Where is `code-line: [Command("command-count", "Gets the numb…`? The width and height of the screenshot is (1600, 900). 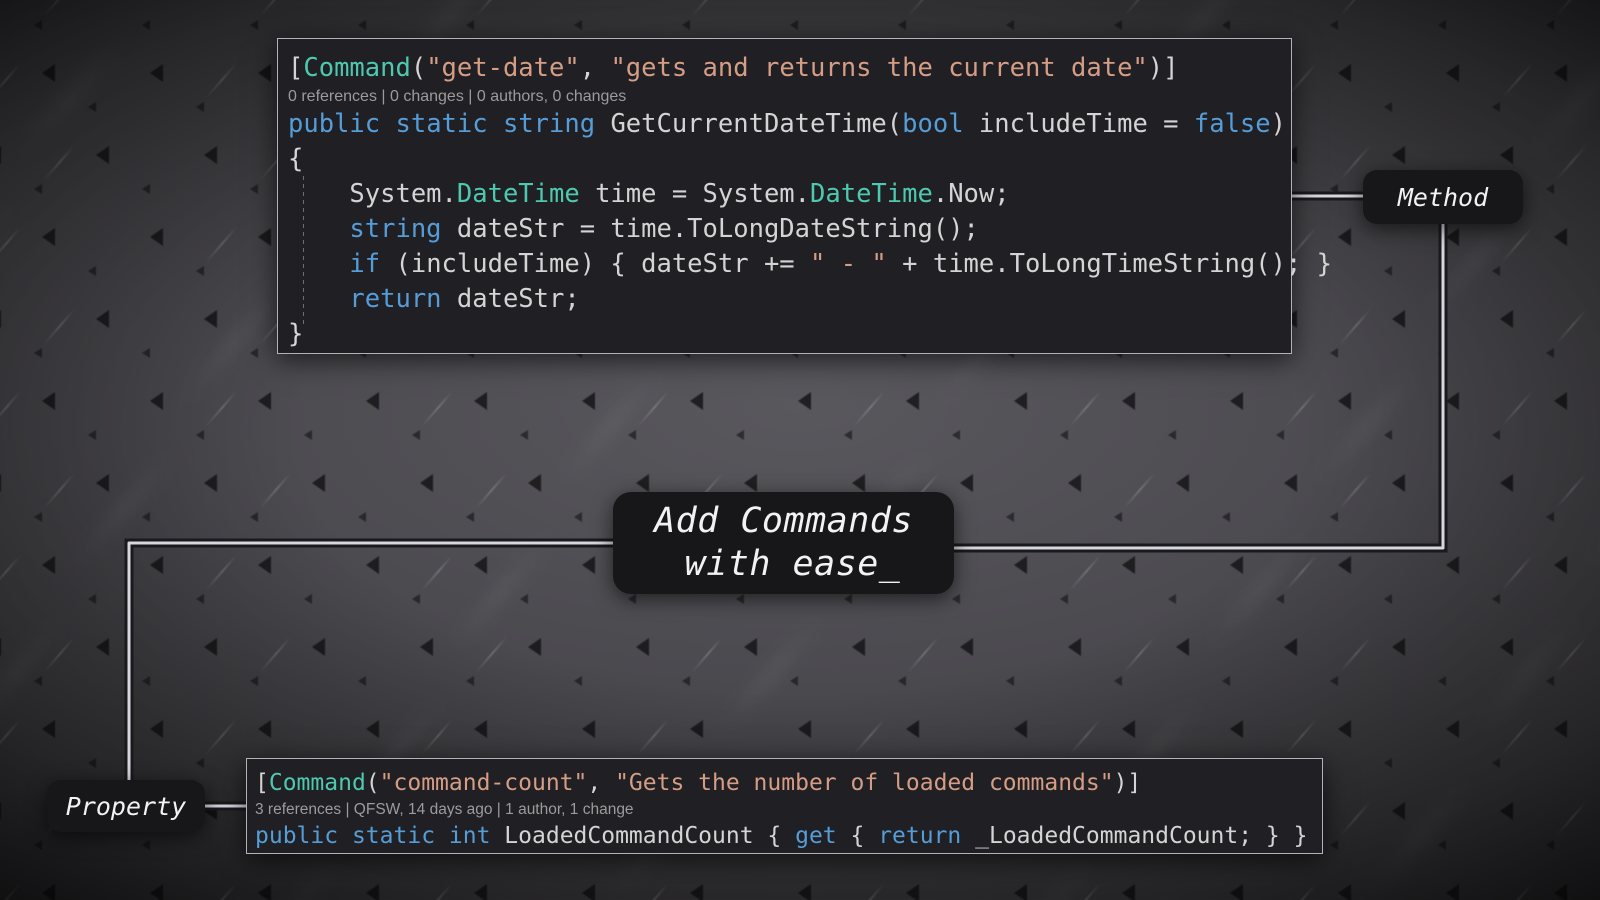 code-line: [Command("command-count", "Gets the numb… is located at coordinates (698, 783).